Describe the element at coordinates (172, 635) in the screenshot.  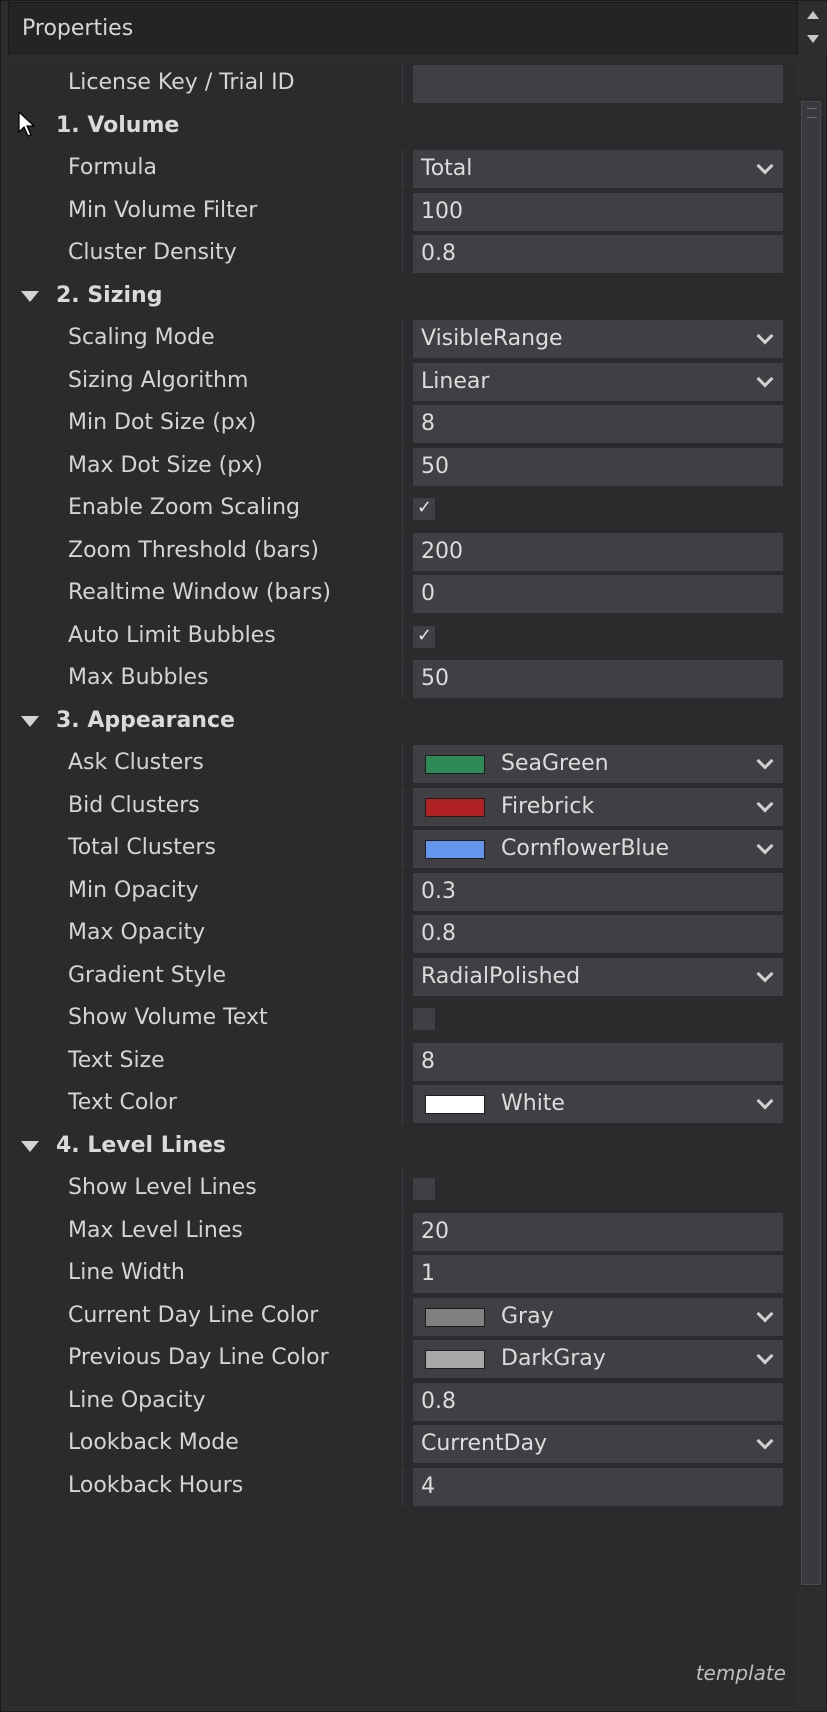
I see `property-label: Auto Limit Bubbles` at that location.